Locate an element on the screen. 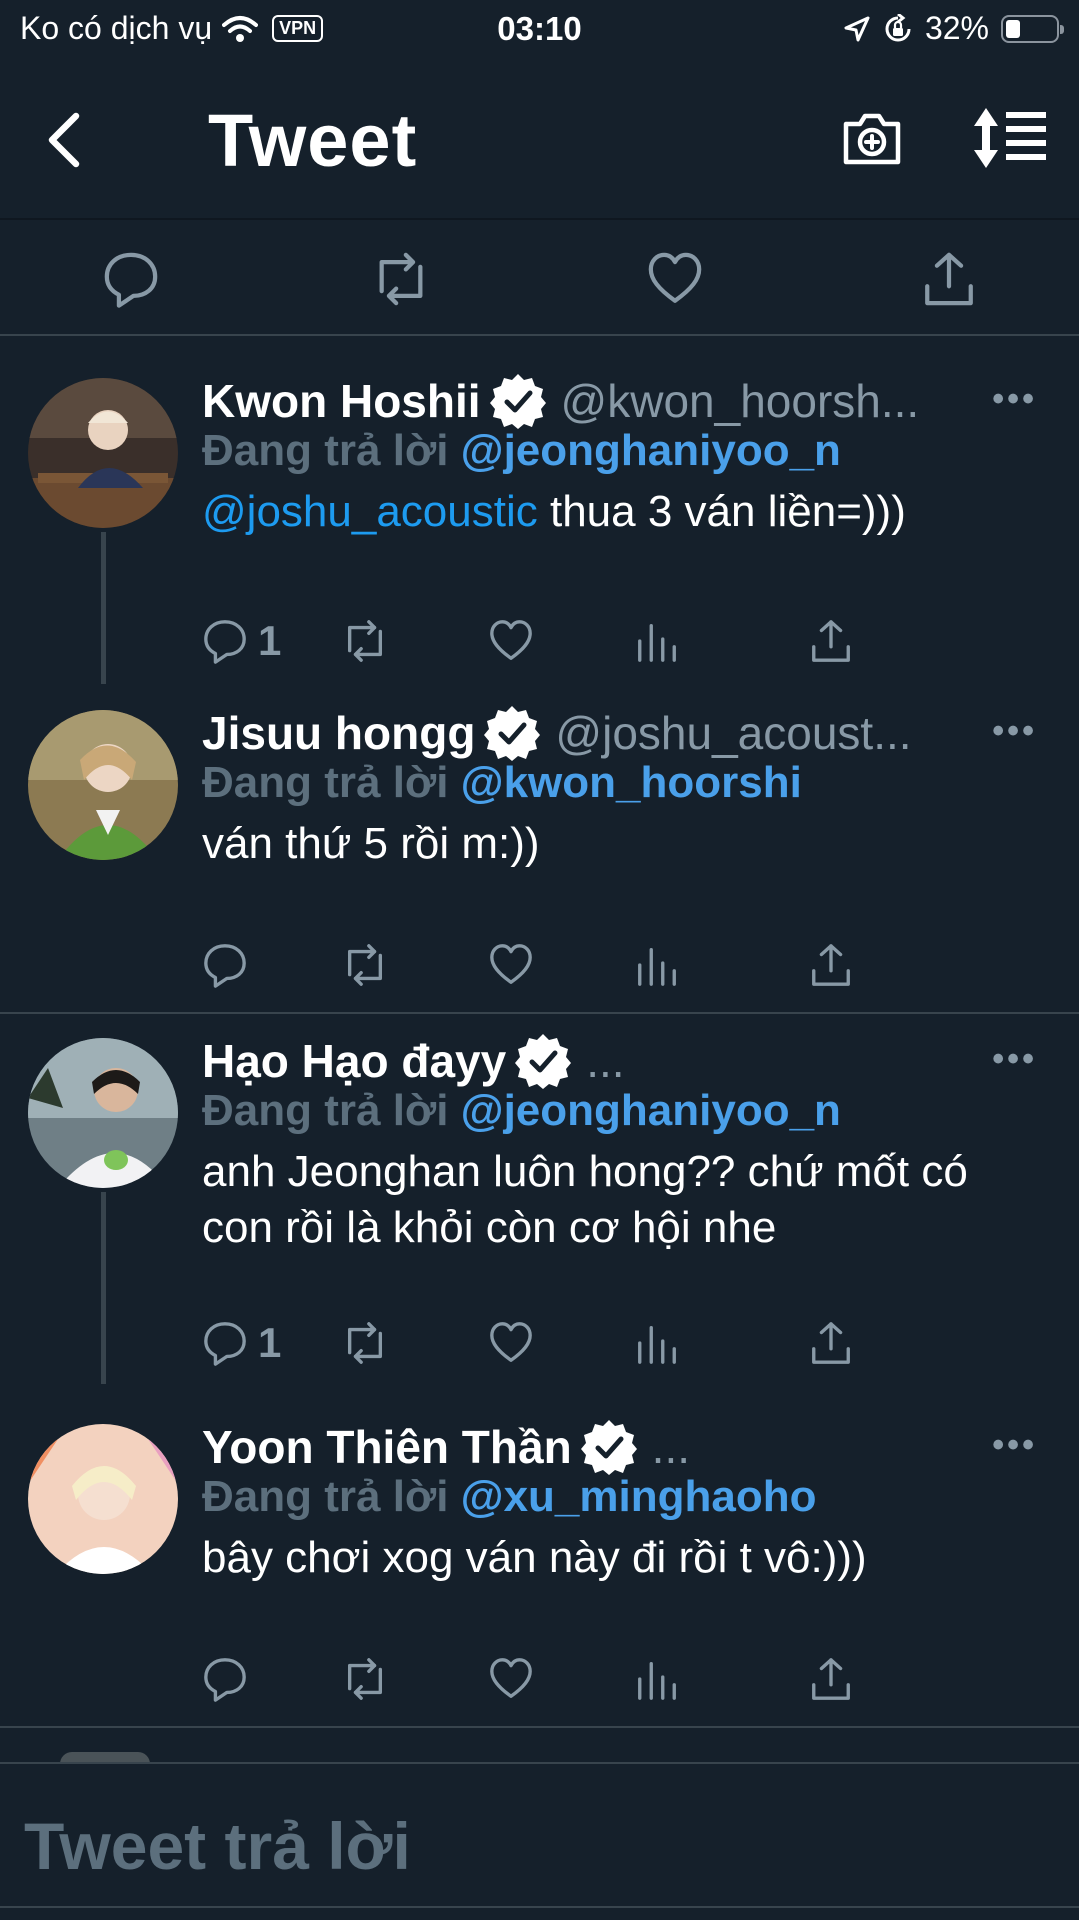 This screenshot has height=1920, width=1079. mention-link: @joshu_acoustic is located at coordinates (370, 511).